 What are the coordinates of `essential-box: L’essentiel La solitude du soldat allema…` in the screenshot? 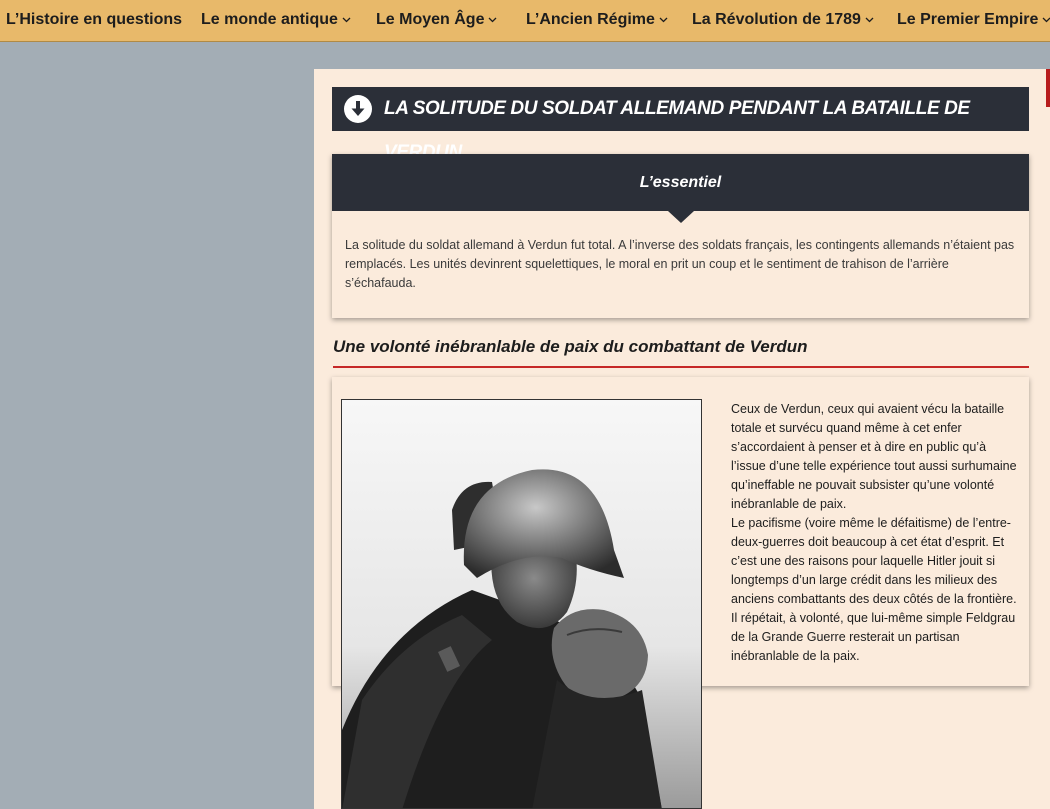 It's located at (680, 236).